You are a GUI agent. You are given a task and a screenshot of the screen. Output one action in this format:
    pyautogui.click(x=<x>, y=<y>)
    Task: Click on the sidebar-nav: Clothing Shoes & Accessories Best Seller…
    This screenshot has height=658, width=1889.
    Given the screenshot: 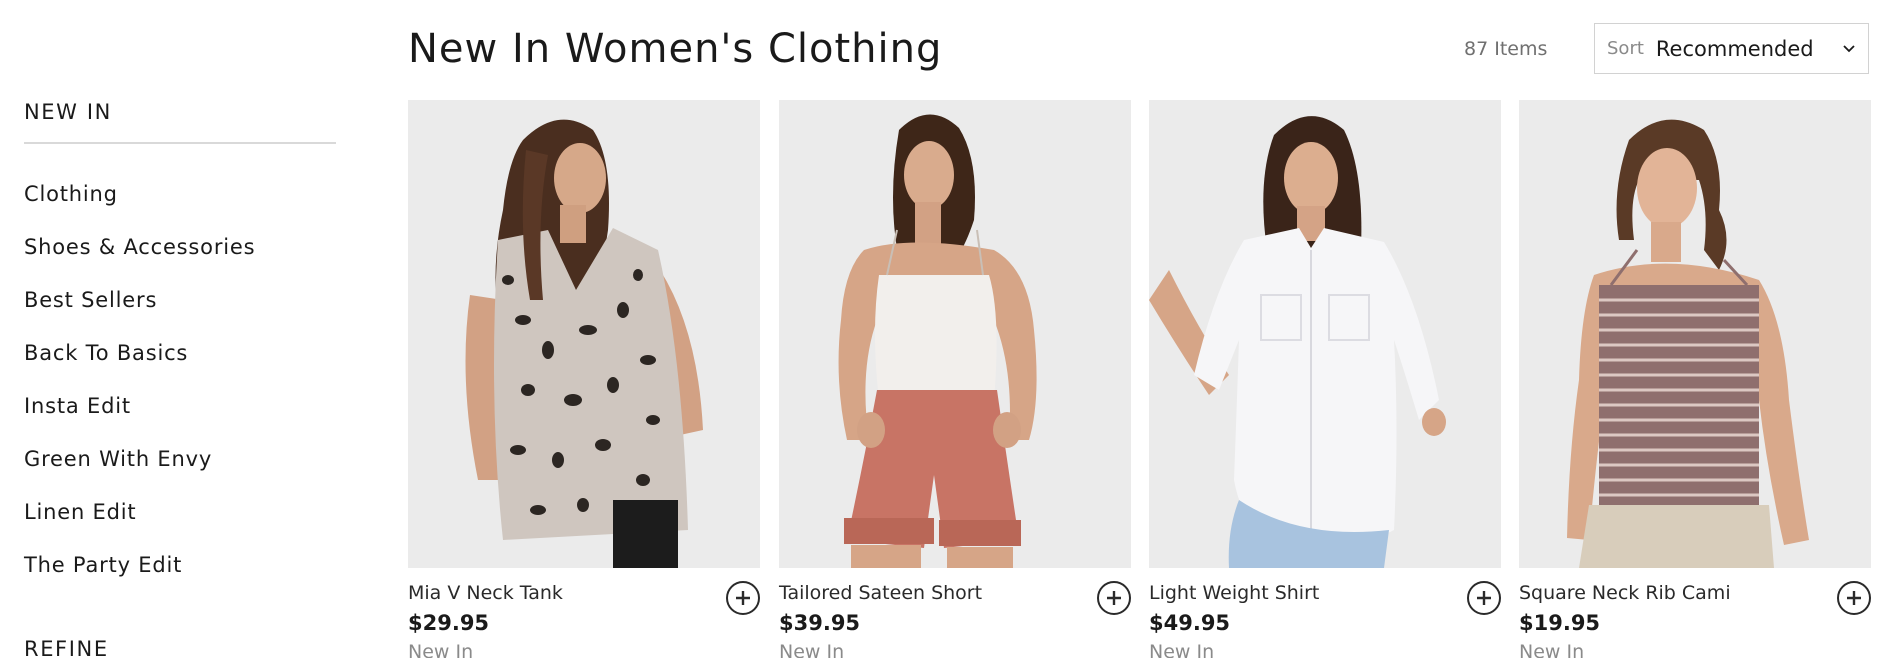 What is the action you would take?
    pyautogui.click(x=139, y=390)
    